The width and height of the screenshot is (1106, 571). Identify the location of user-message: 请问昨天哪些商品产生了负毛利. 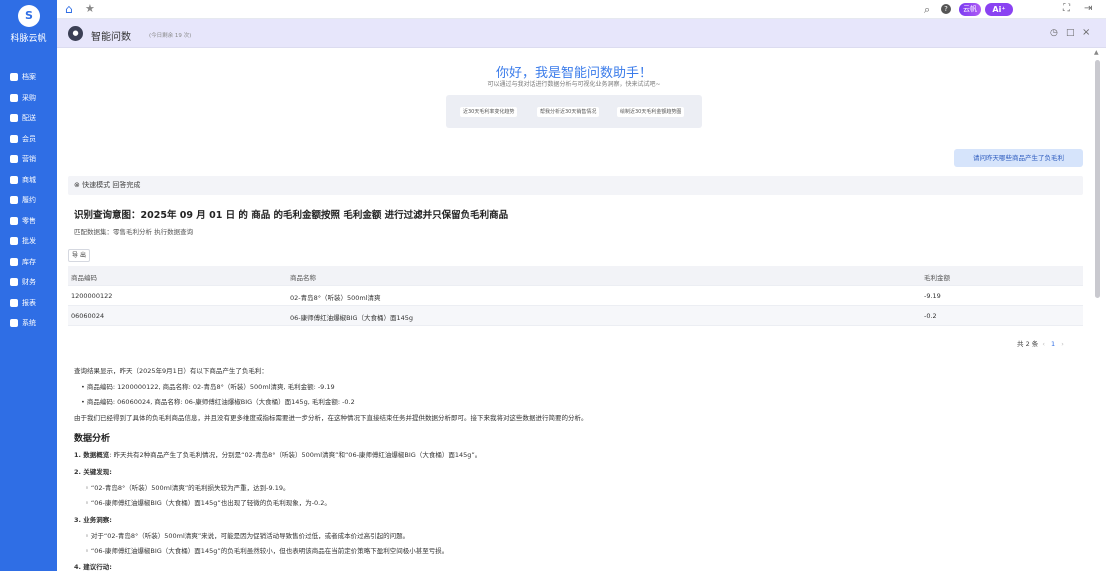
(1018, 158).